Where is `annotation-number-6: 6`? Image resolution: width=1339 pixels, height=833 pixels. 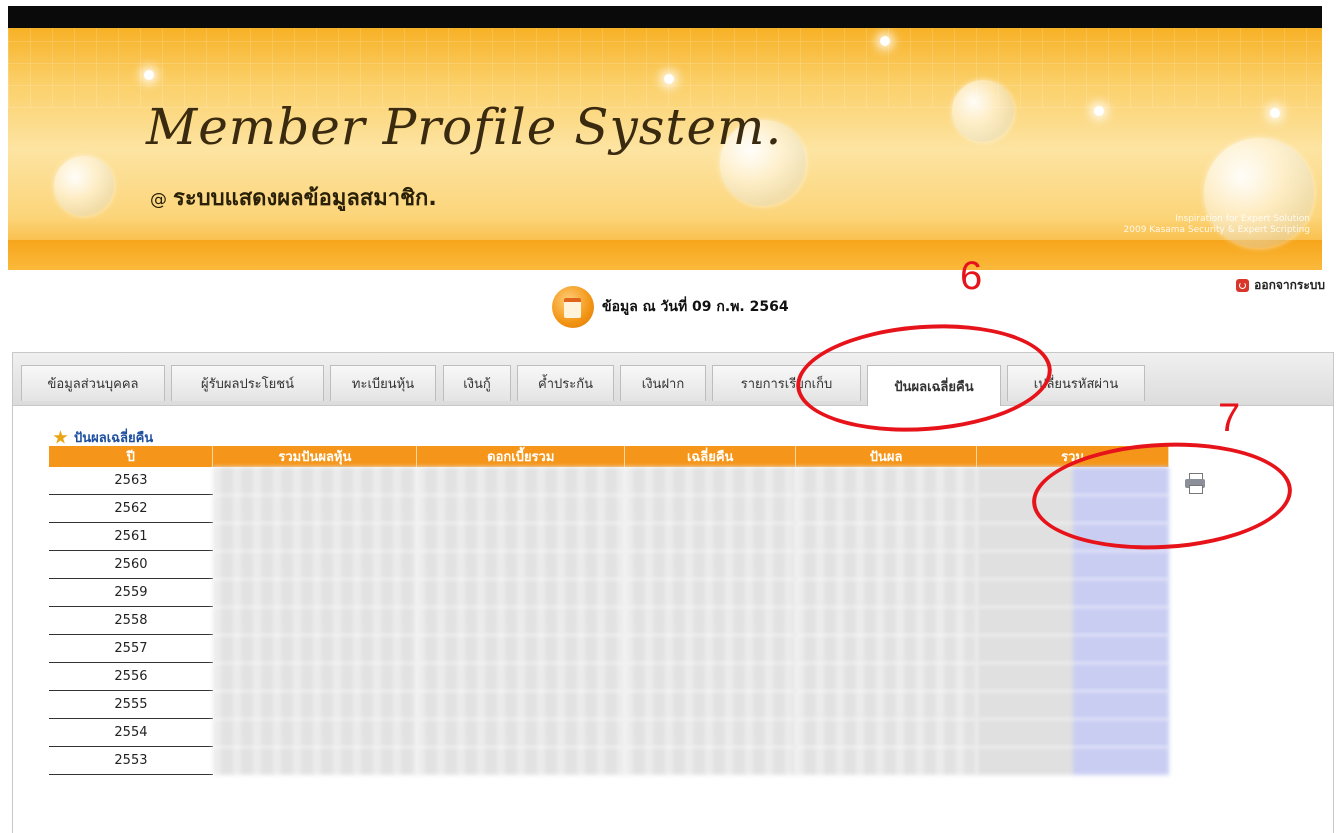
annotation-number-6: 6 is located at coordinates (971, 276).